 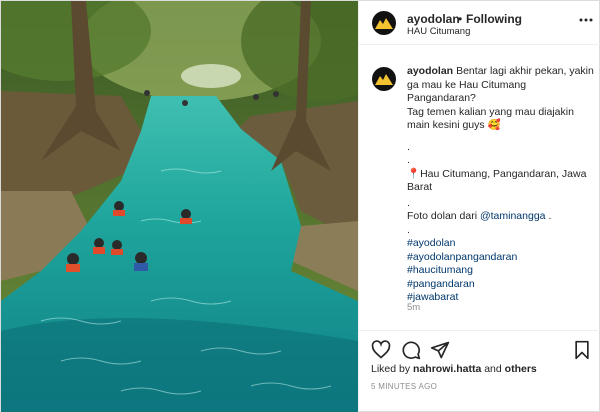 What do you see at coordinates (433, 19) in the screenshot?
I see `username-link: ayodolan` at bounding box center [433, 19].